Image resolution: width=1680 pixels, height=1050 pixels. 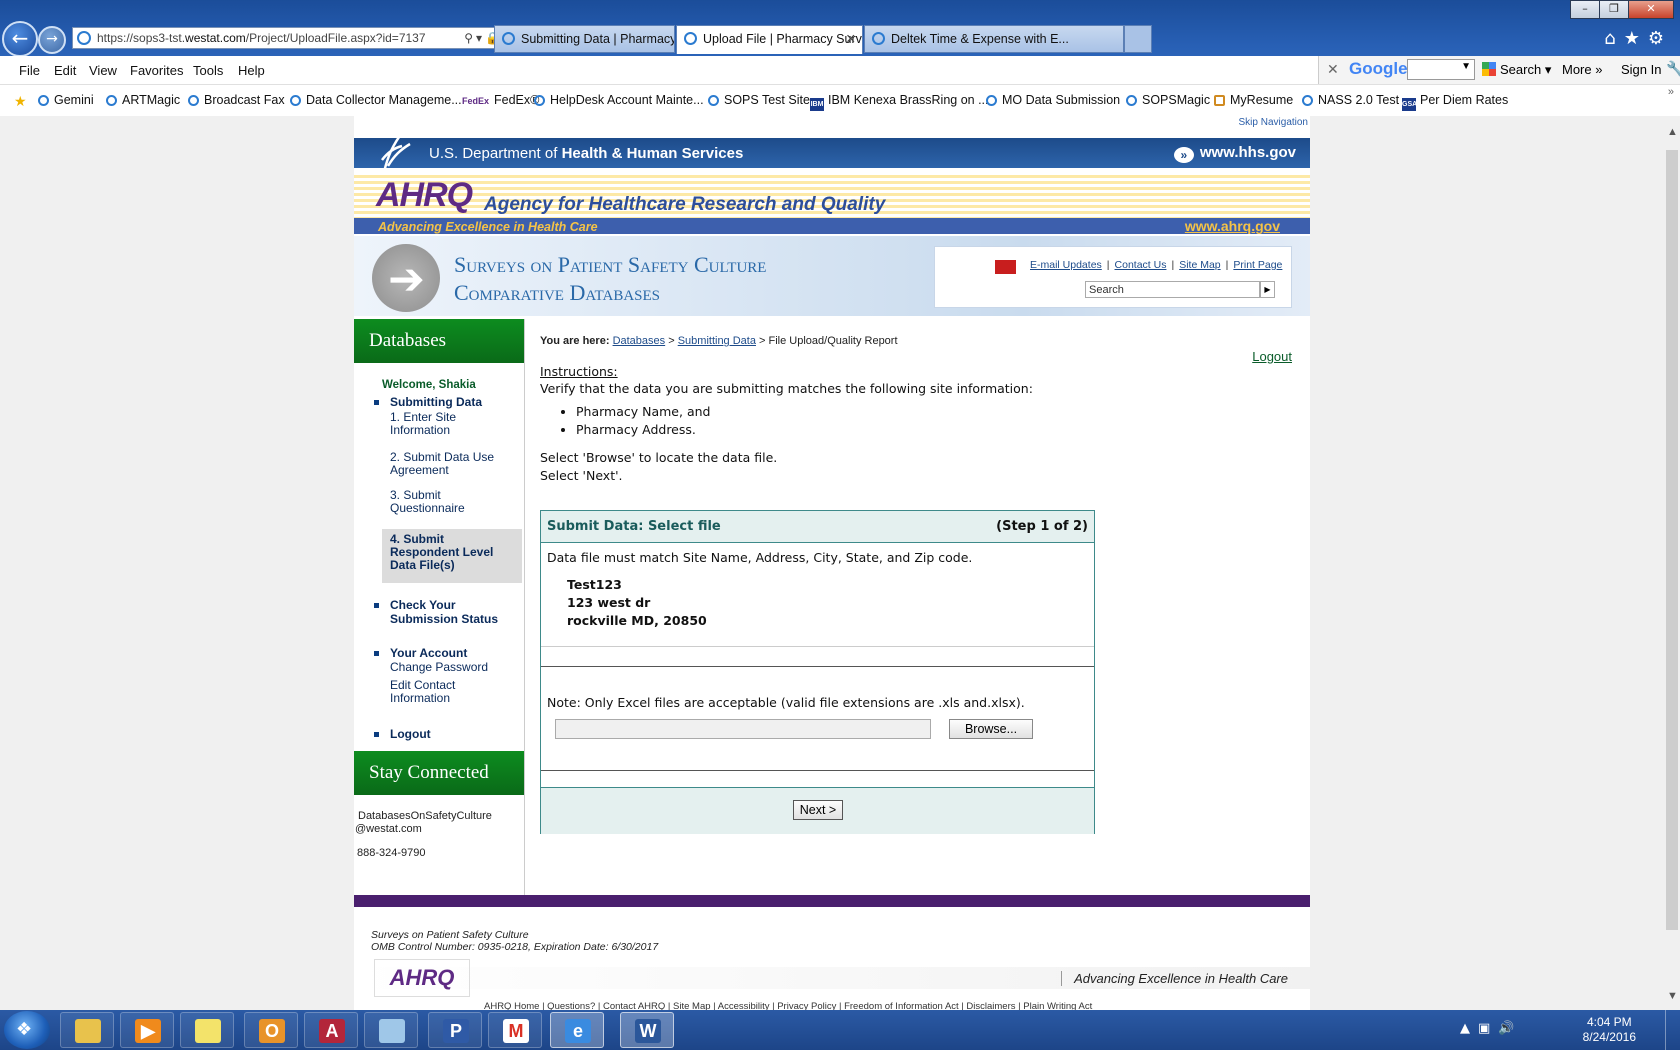 What do you see at coordinates (639, 341) in the screenshot?
I see `breadcrumb-databases: Databases` at bounding box center [639, 341].